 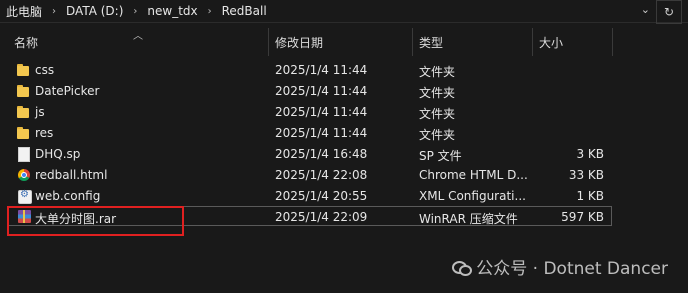 I want to click on watermark: 公众号 · Dotnet Dancer, so click(x=560, y=266).